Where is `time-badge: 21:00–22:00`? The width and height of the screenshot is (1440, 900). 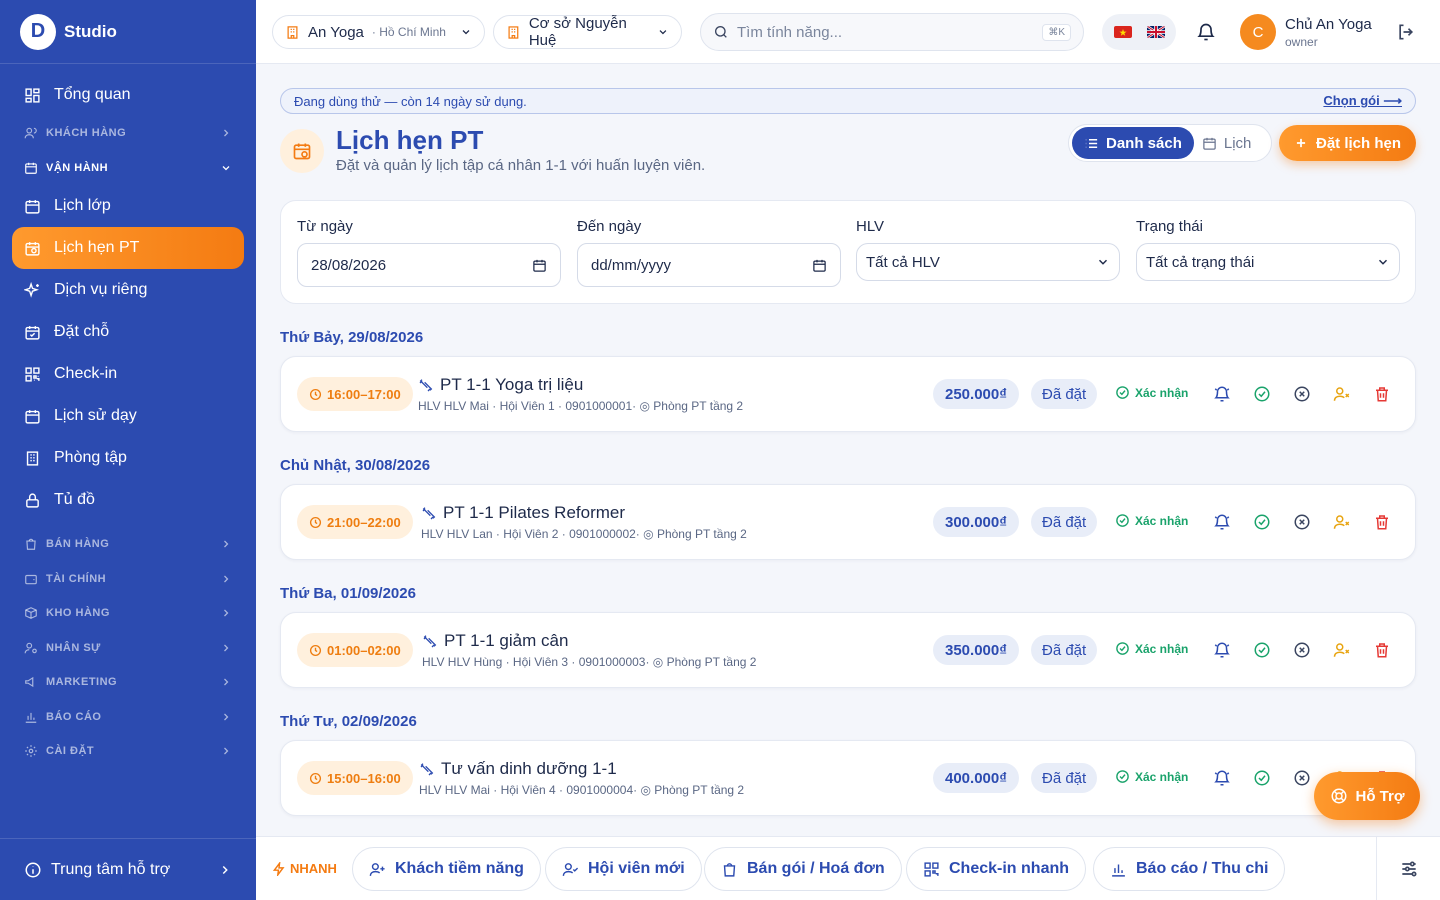 time-badge: 21:00–22:00 is located at coordinates (355, 522).